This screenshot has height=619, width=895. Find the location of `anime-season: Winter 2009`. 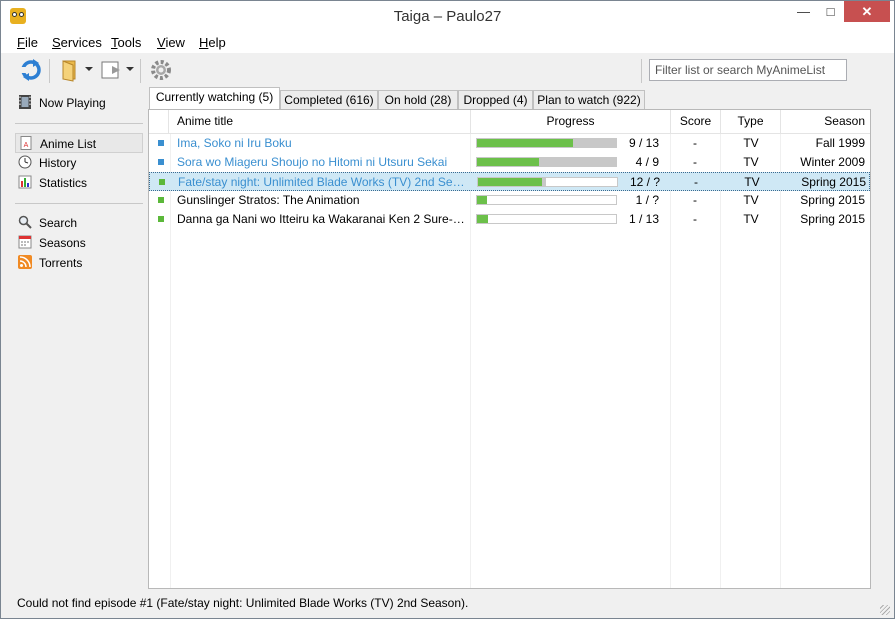

anime-season: Winter 2009 is located at coordinates (832, 162).